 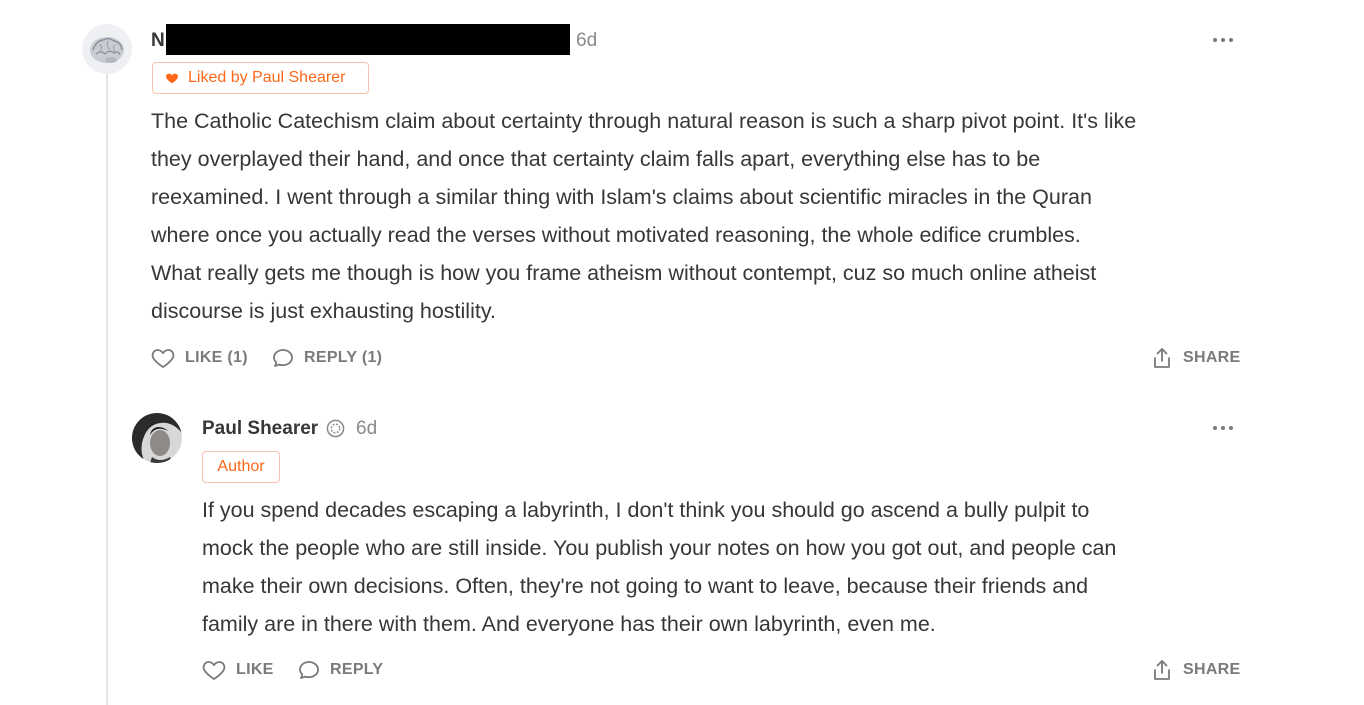 I want to click on author-badge-label: Author, so click(x=241, y=466).